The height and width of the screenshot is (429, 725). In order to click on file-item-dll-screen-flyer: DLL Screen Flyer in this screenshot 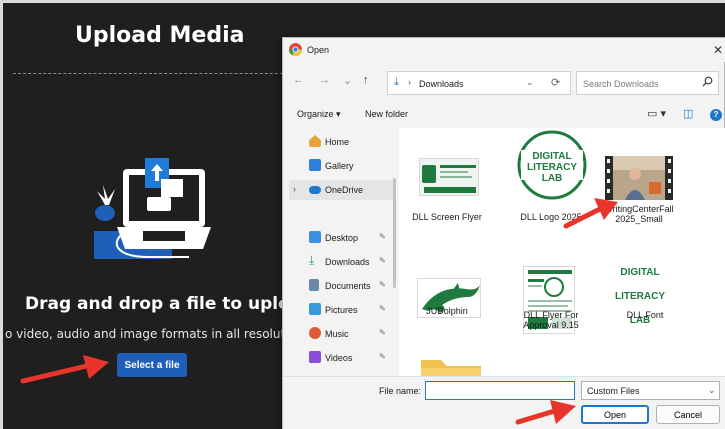, I will do `click(447, 178)`.